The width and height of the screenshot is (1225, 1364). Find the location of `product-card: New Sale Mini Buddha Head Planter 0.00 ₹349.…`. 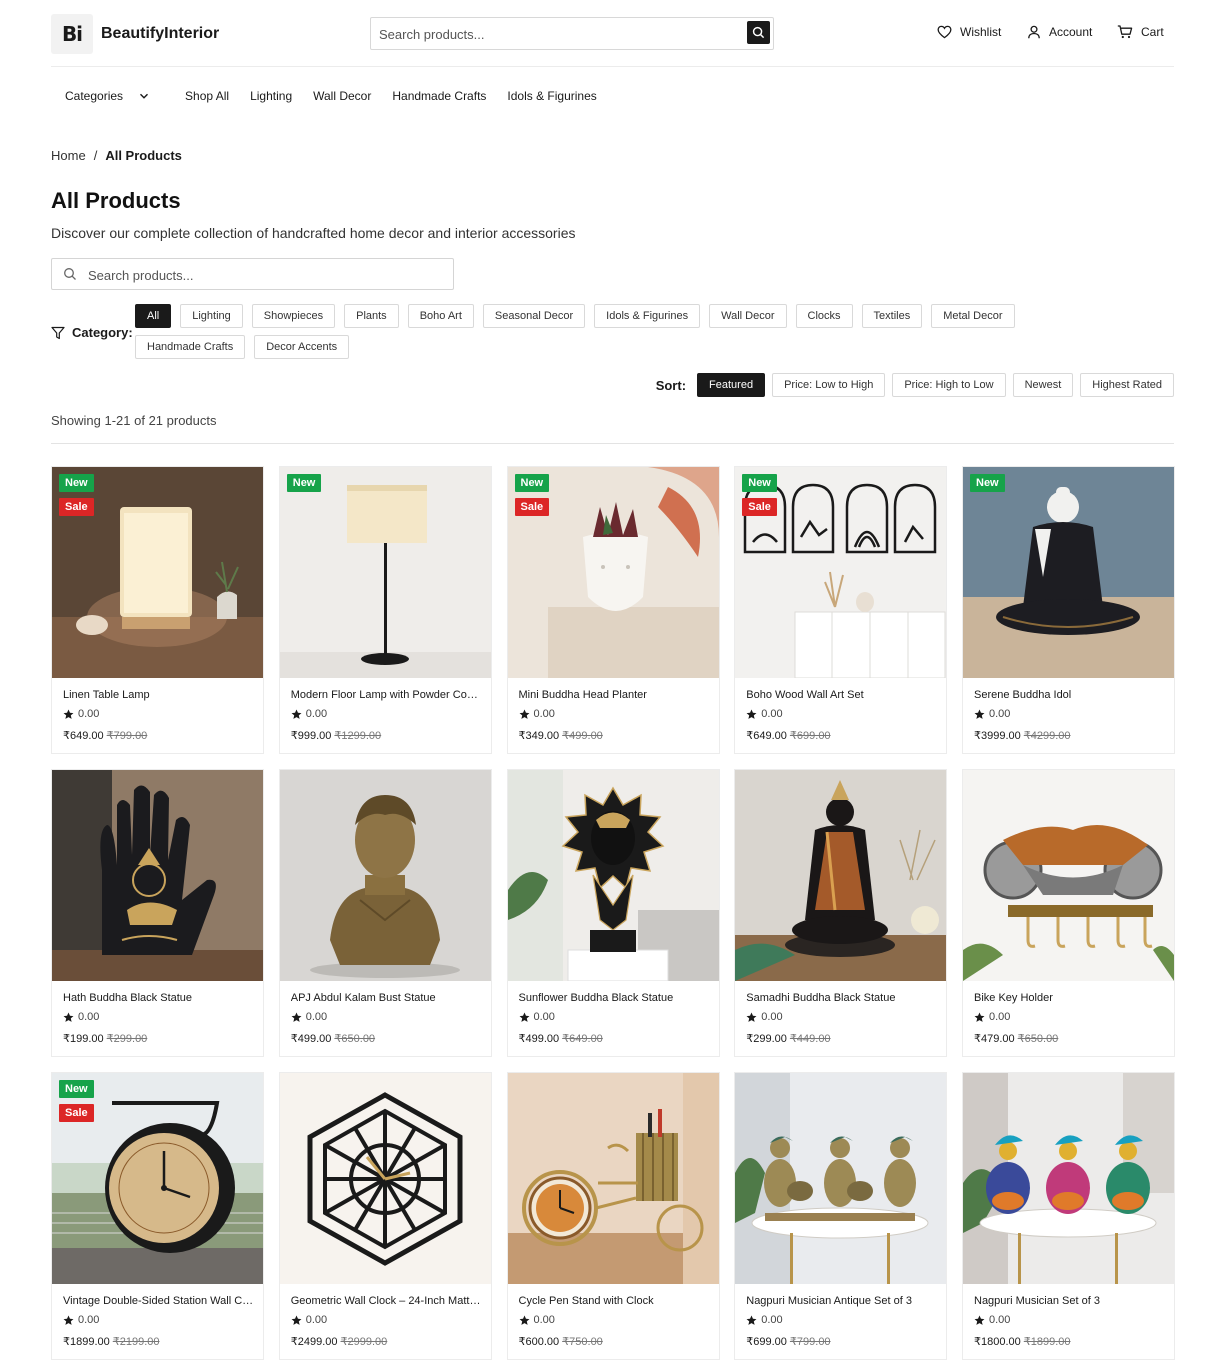

product-card: New Sale Mini Buddha Head Planter 0.00 ₹349.… is located at coordinates (613, 610).